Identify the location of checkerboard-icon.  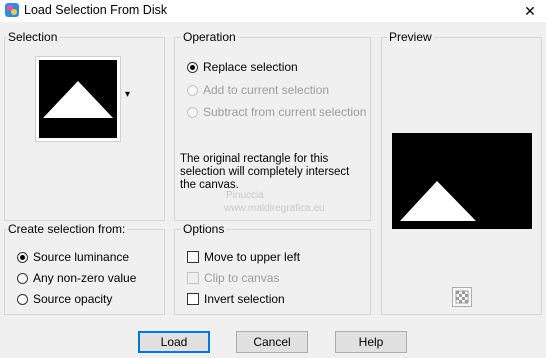
(462, 297).